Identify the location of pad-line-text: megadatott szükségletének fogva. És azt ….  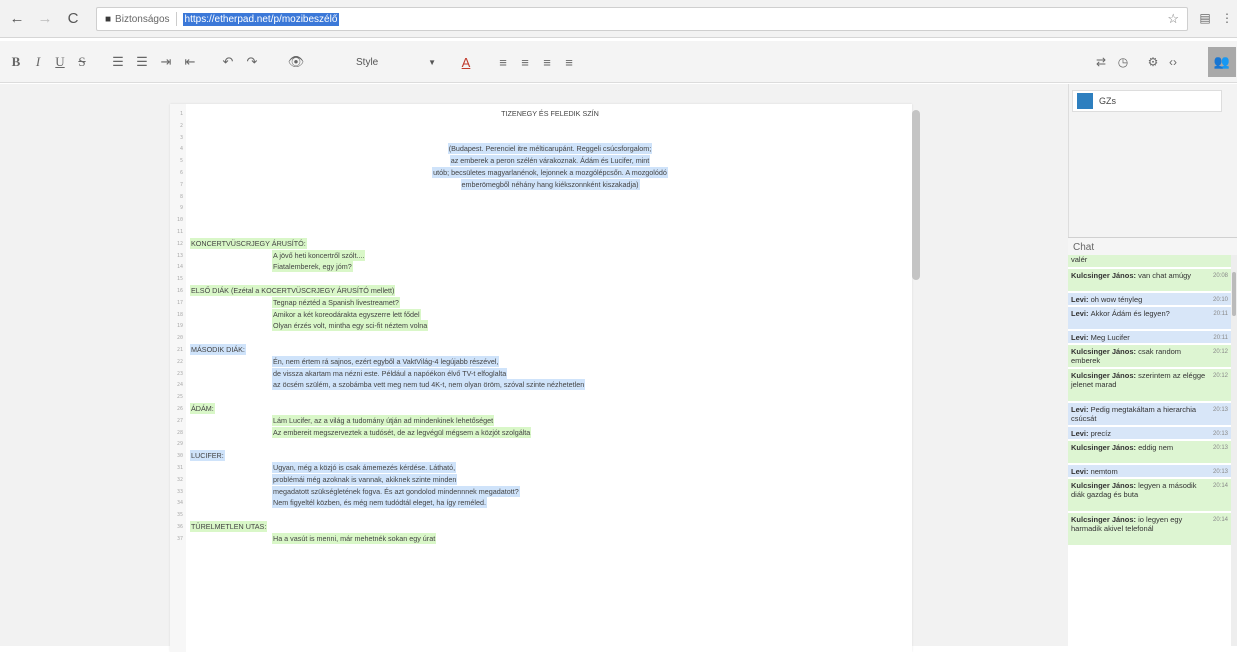
(396, 491).